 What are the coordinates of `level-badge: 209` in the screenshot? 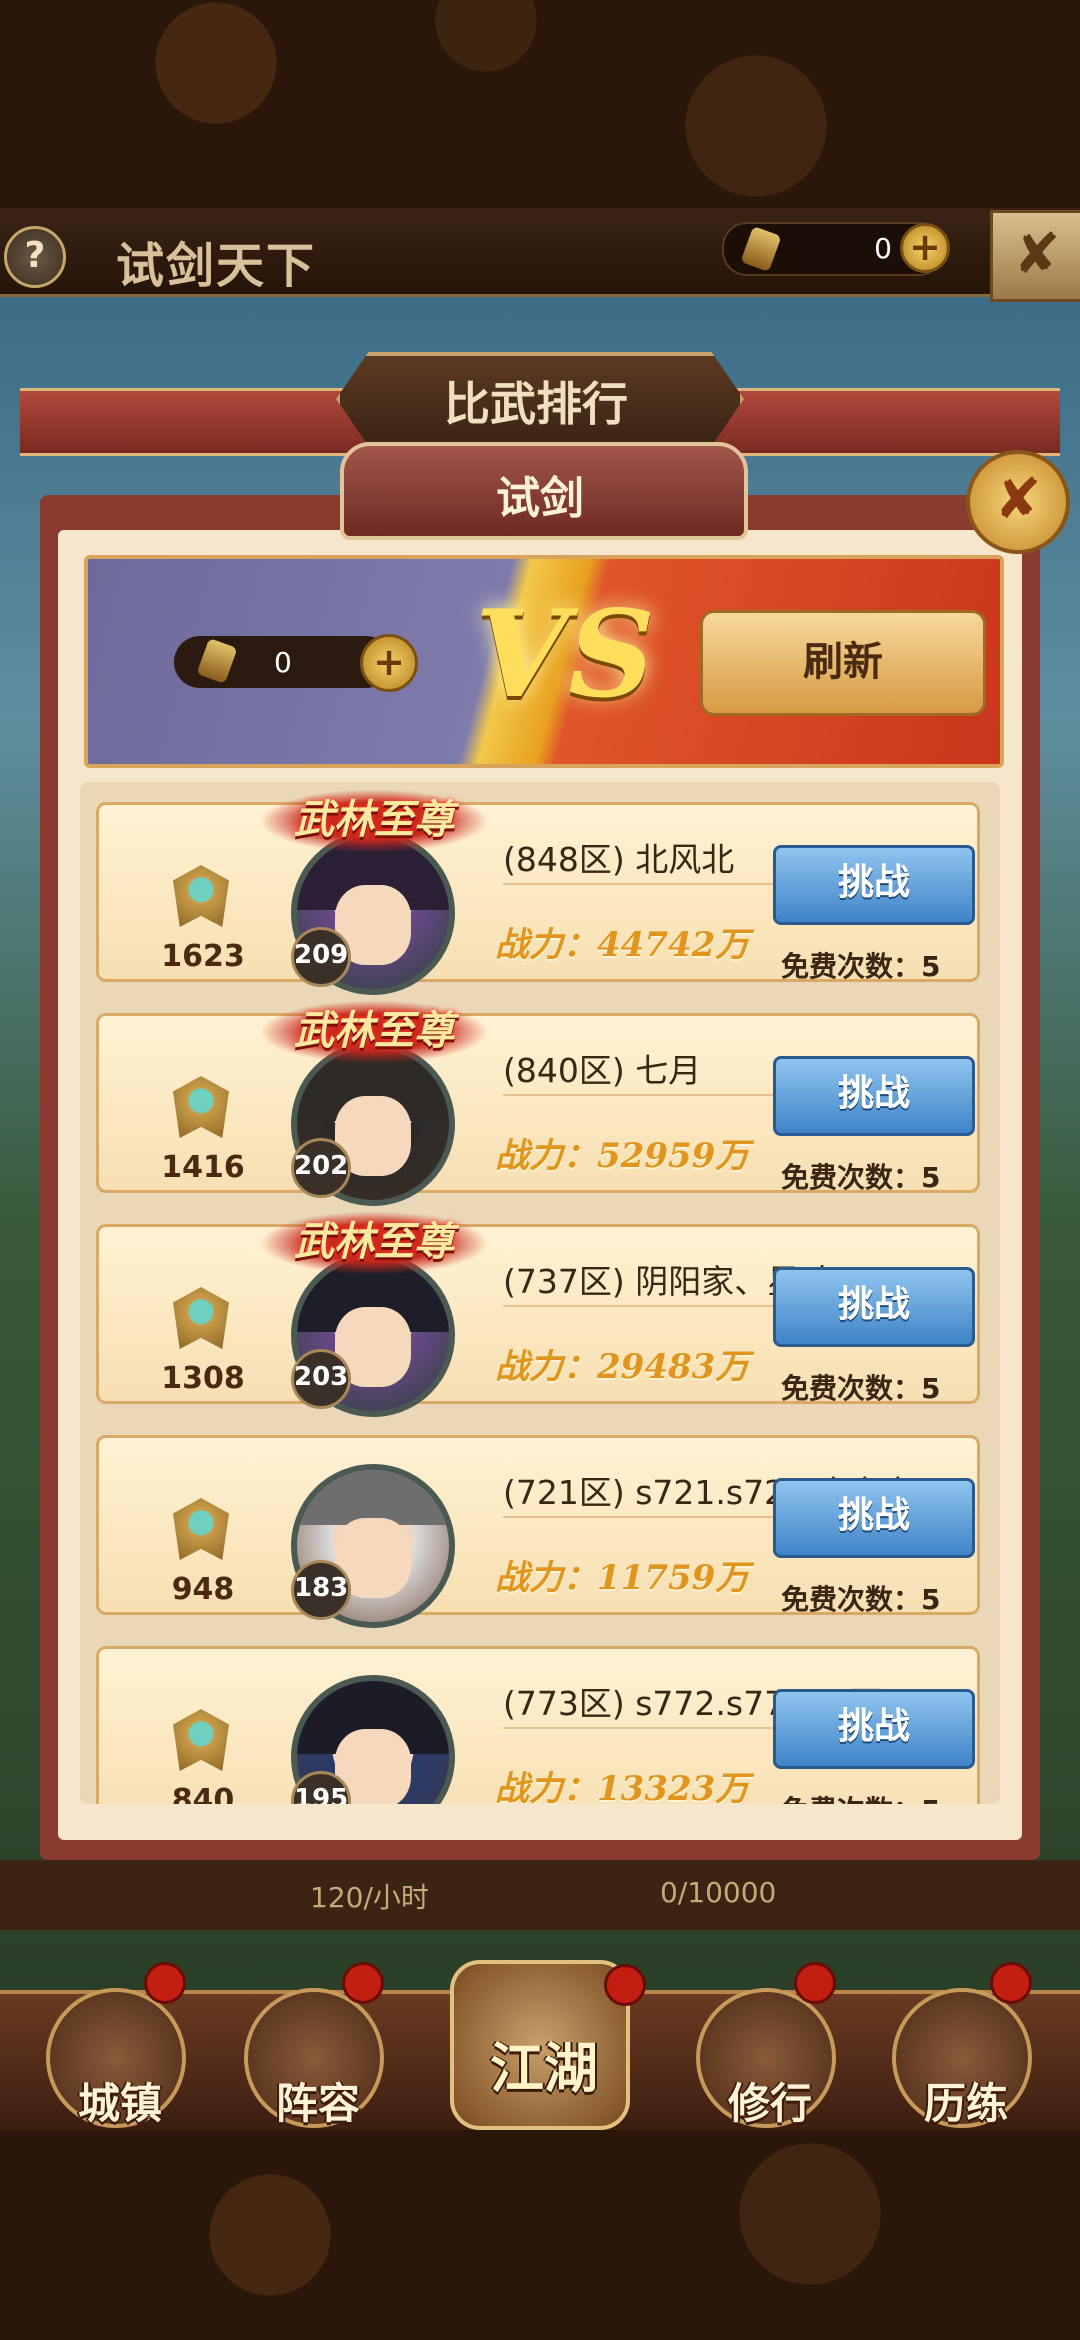 It's located at (321, 957).